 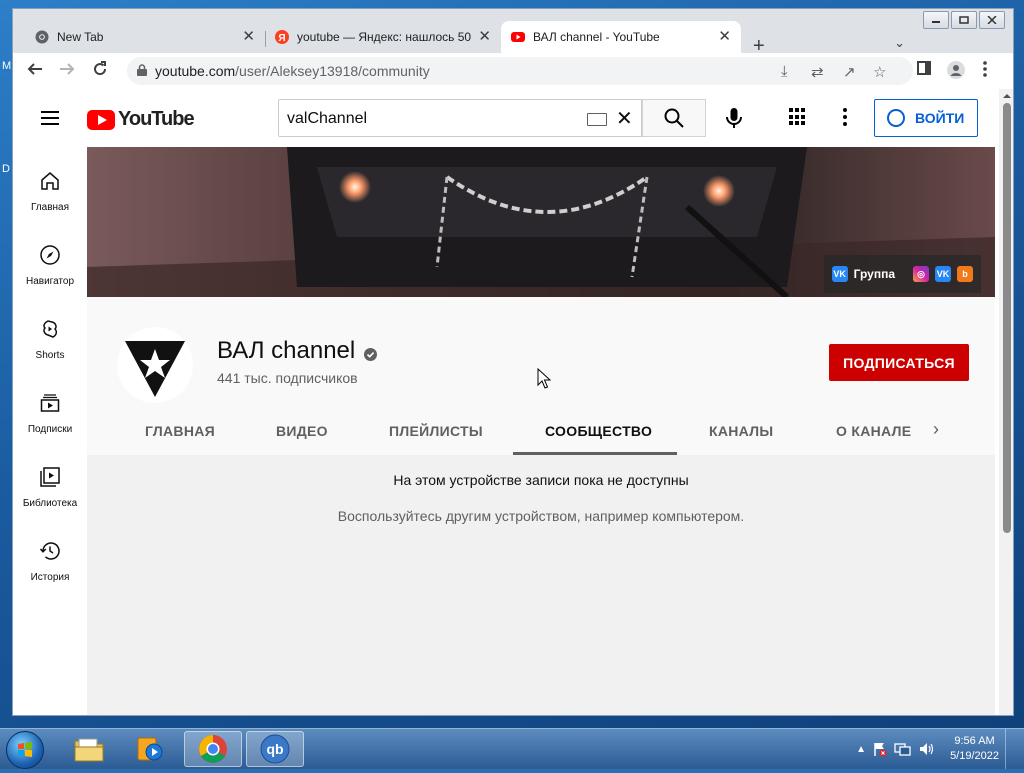 What do you see at coordinates (874, 274) in the screenshot?
I see `group-link: Группа` at bounding box center [874, 274].